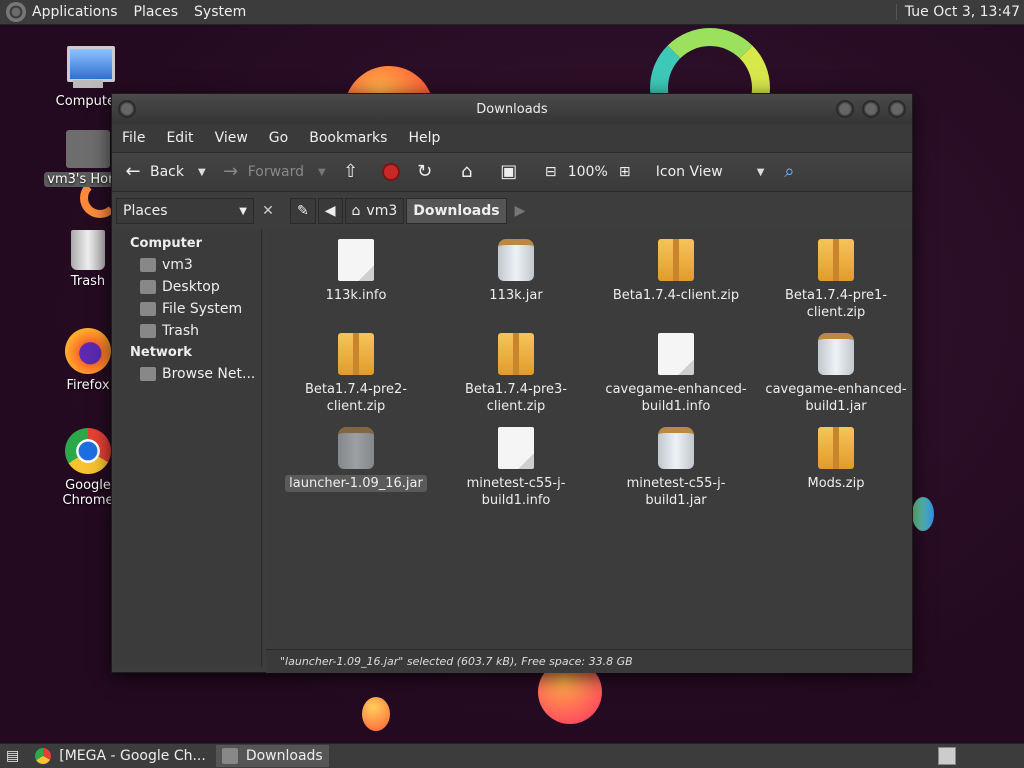 The height and width of the screenshot is (768, 1024). What do you see at coordinates (836, 474) in the screenshot?
I see `file-item: Mods.zip` at bounding box center [836, 474].